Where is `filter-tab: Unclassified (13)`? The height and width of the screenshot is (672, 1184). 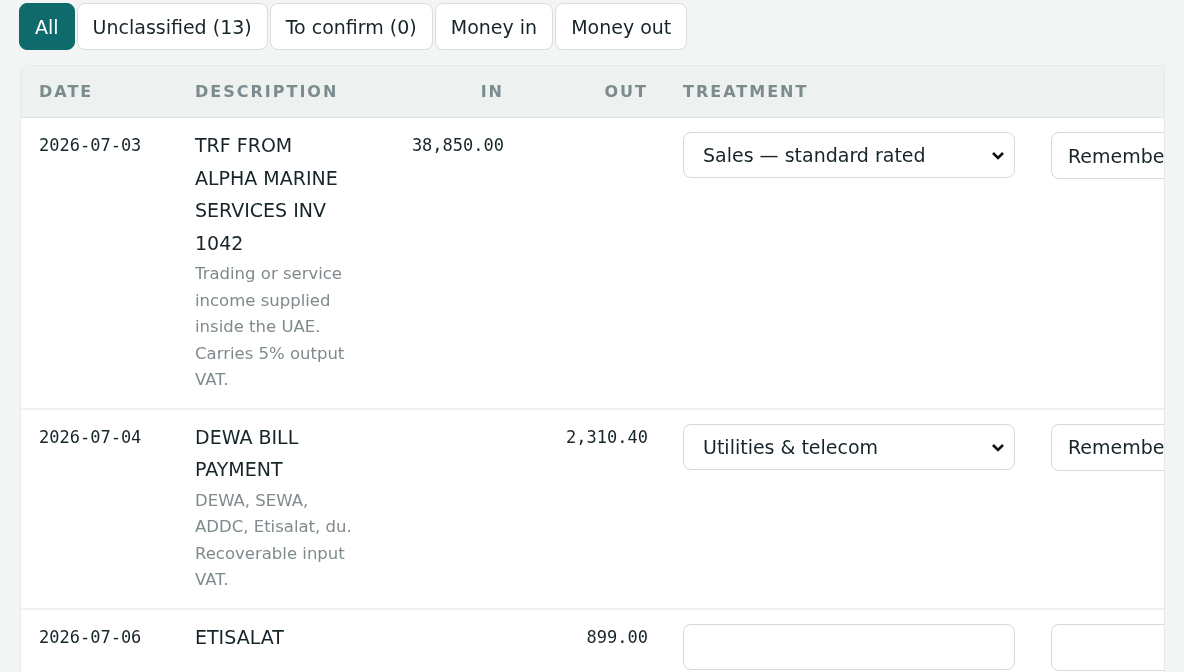 filter-tab: Unclassified (13) is located at coordinates (172, 26).